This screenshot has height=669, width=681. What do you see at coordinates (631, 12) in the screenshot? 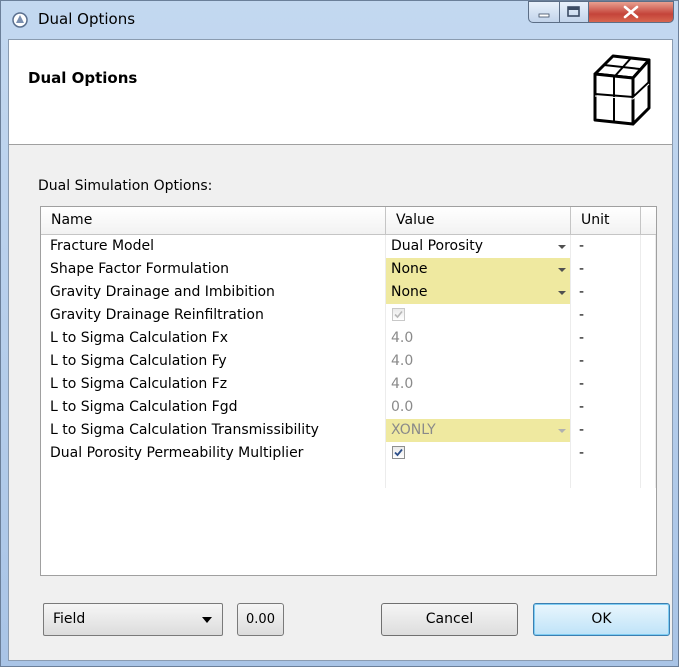
I see `close-button` at bounding box center [631, 12].